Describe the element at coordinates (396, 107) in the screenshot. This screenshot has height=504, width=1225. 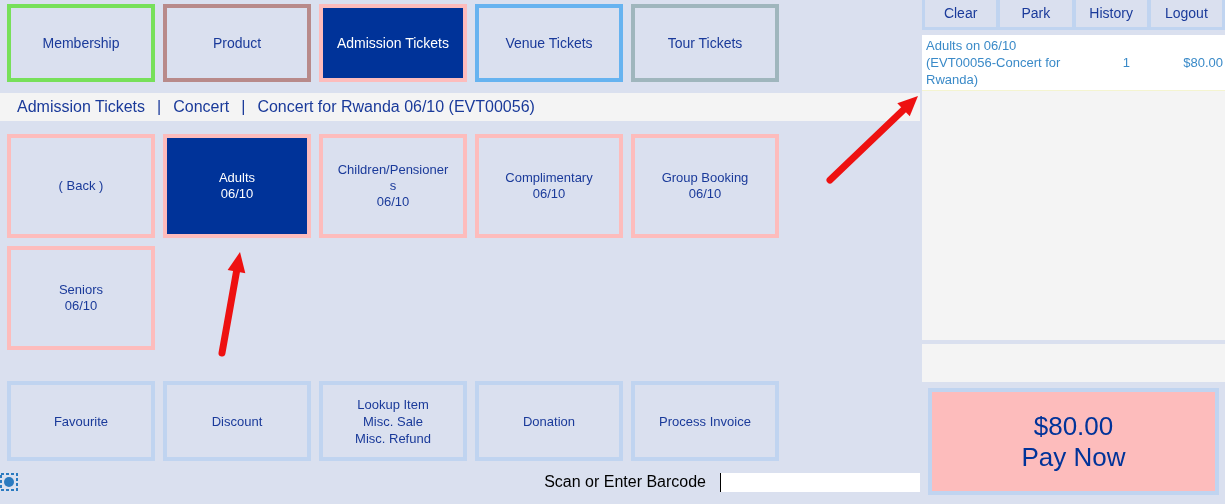
I see `breadcrumb-item: Concert for Rwanda 06/10 (EVT00056)` at that location.